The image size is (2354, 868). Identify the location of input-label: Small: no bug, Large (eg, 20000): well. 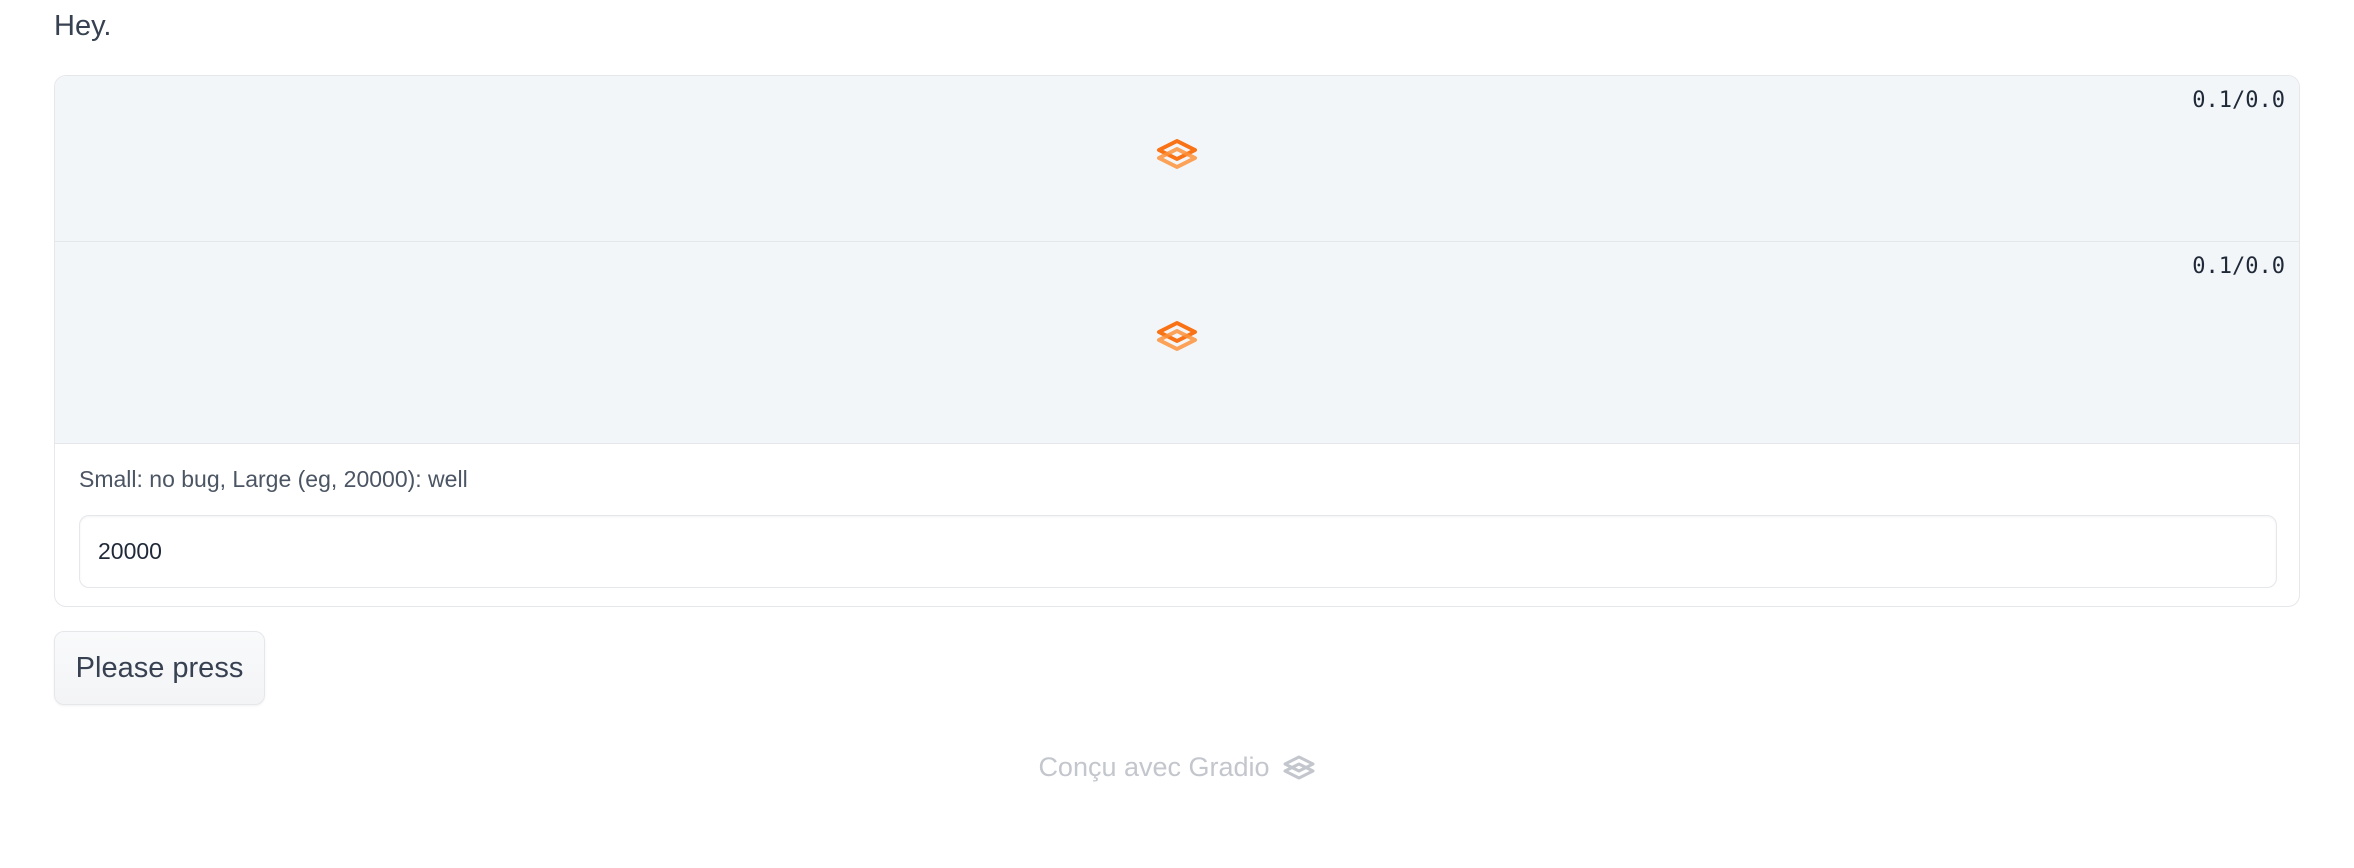
(273, 479).